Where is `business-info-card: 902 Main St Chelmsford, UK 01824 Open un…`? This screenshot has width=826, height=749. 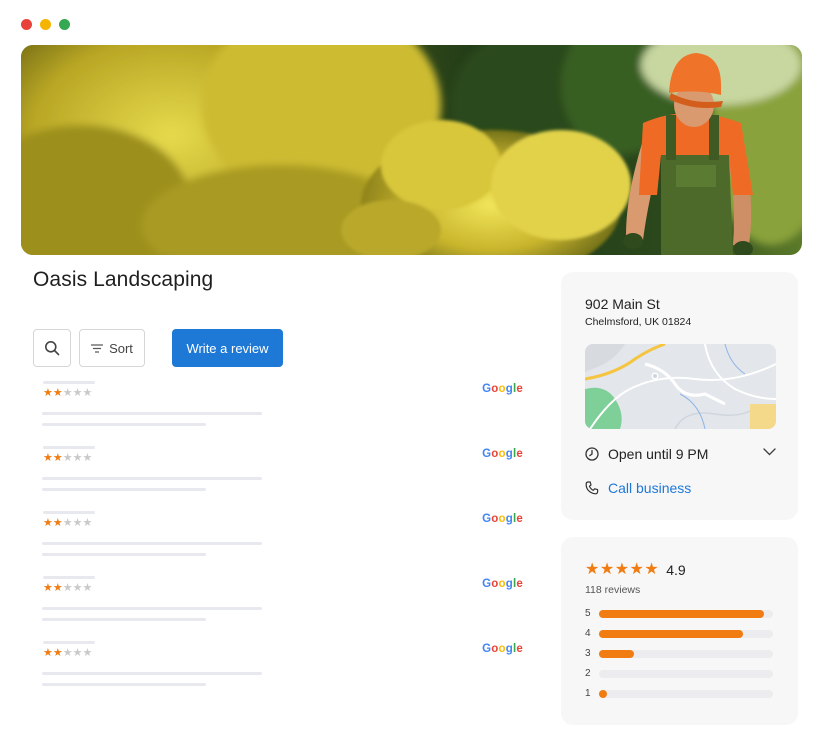 business-info-card: 902 Main St Chelmsford, UK 01824 Open un… is located at coordinates (679, 396).